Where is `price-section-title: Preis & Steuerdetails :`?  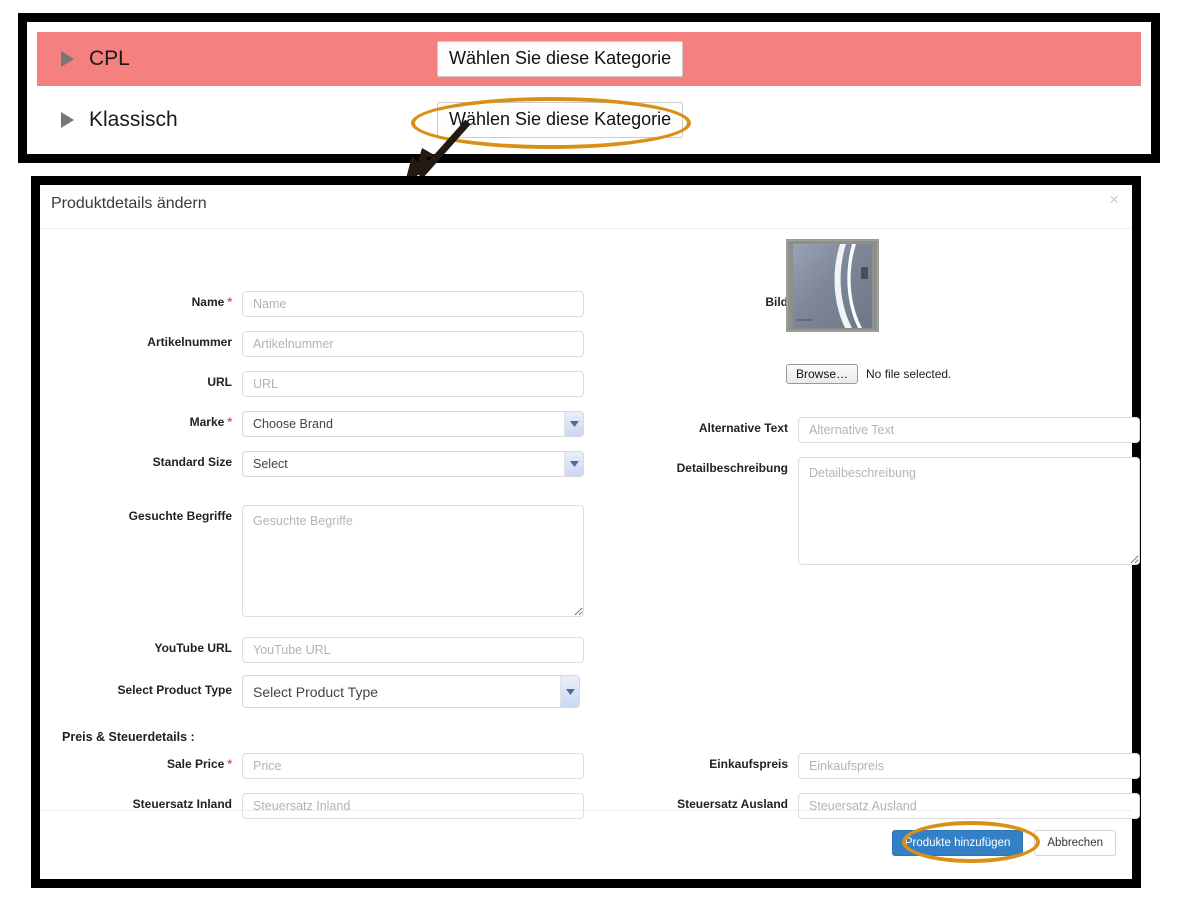
price-section-title: Preis & Steuerdetails : is located at coordinates (128, 737).